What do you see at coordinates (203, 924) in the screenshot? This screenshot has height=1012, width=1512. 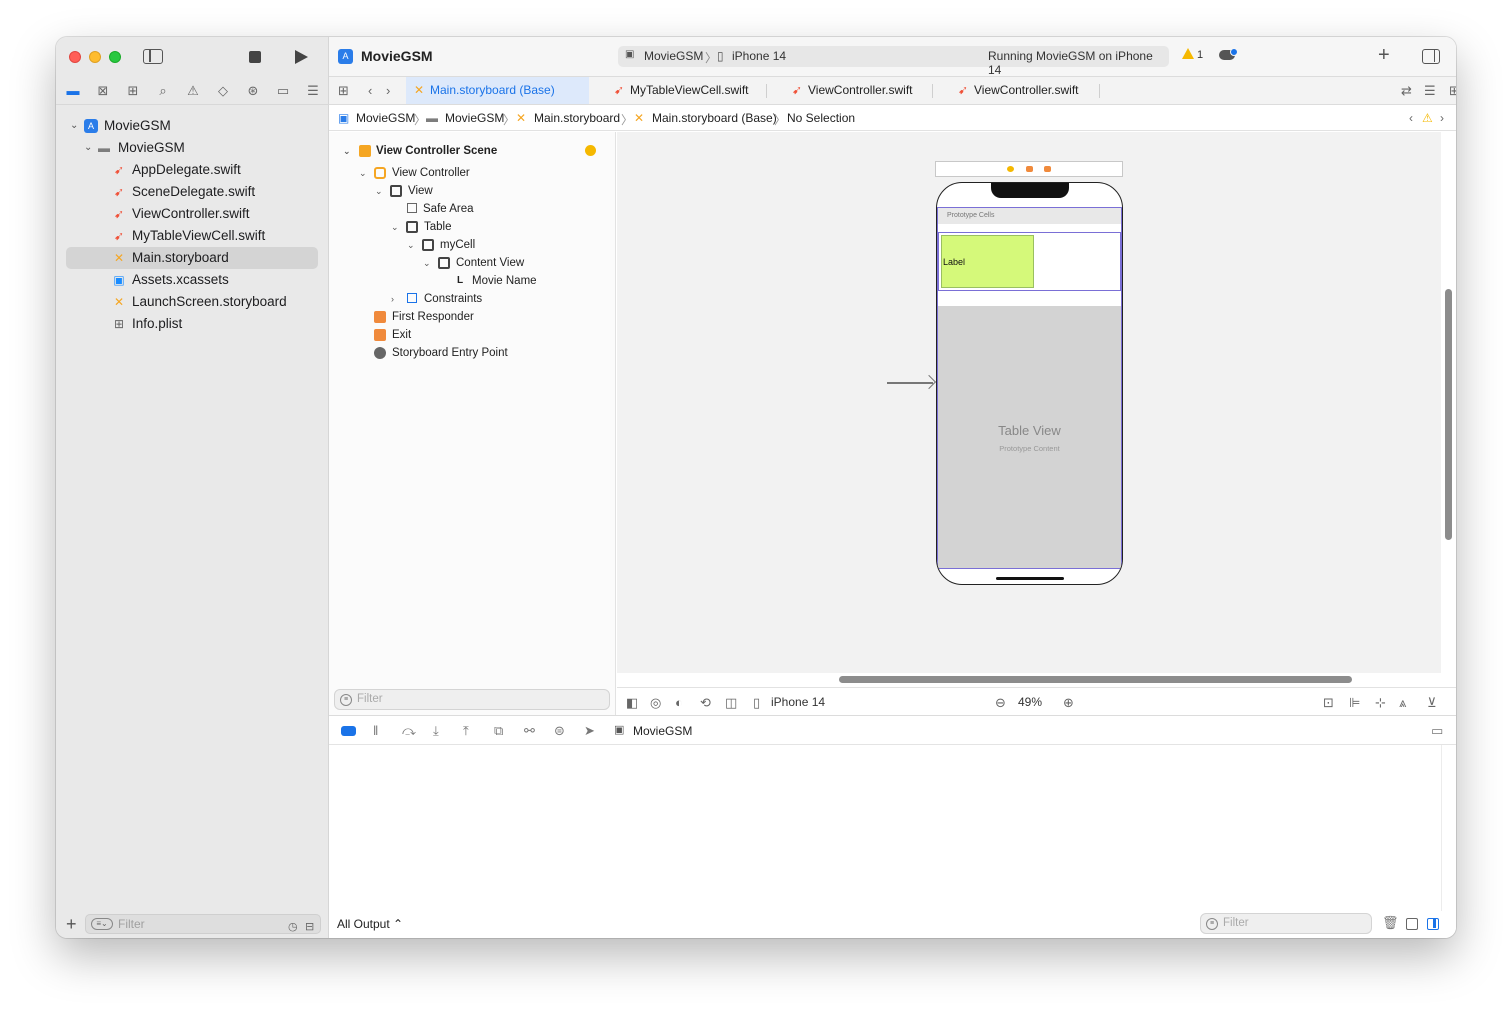 I see `navigator-filter-input: ≡⌄ Filter ◷ ⊟` at bounding box center [203, 924].